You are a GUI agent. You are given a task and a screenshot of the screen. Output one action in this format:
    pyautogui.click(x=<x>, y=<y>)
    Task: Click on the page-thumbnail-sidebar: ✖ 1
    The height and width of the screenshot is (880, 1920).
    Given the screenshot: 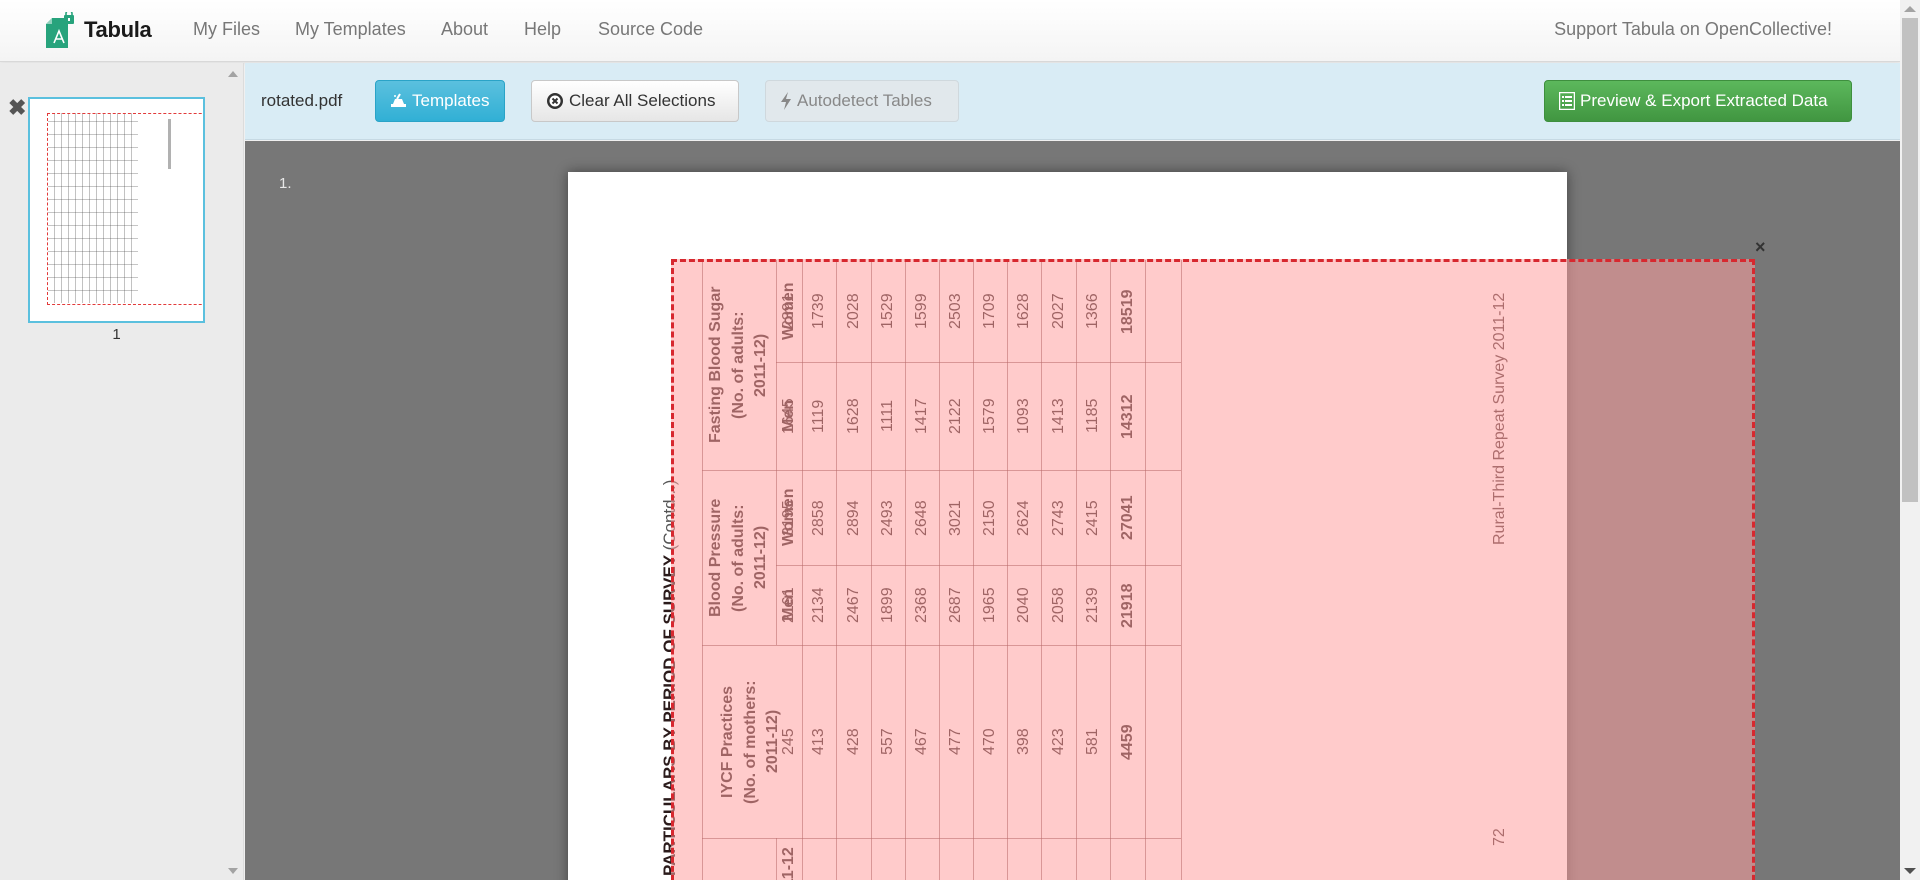 What is the action you would take?
    pyautogui.click(x=122, y=471)
    